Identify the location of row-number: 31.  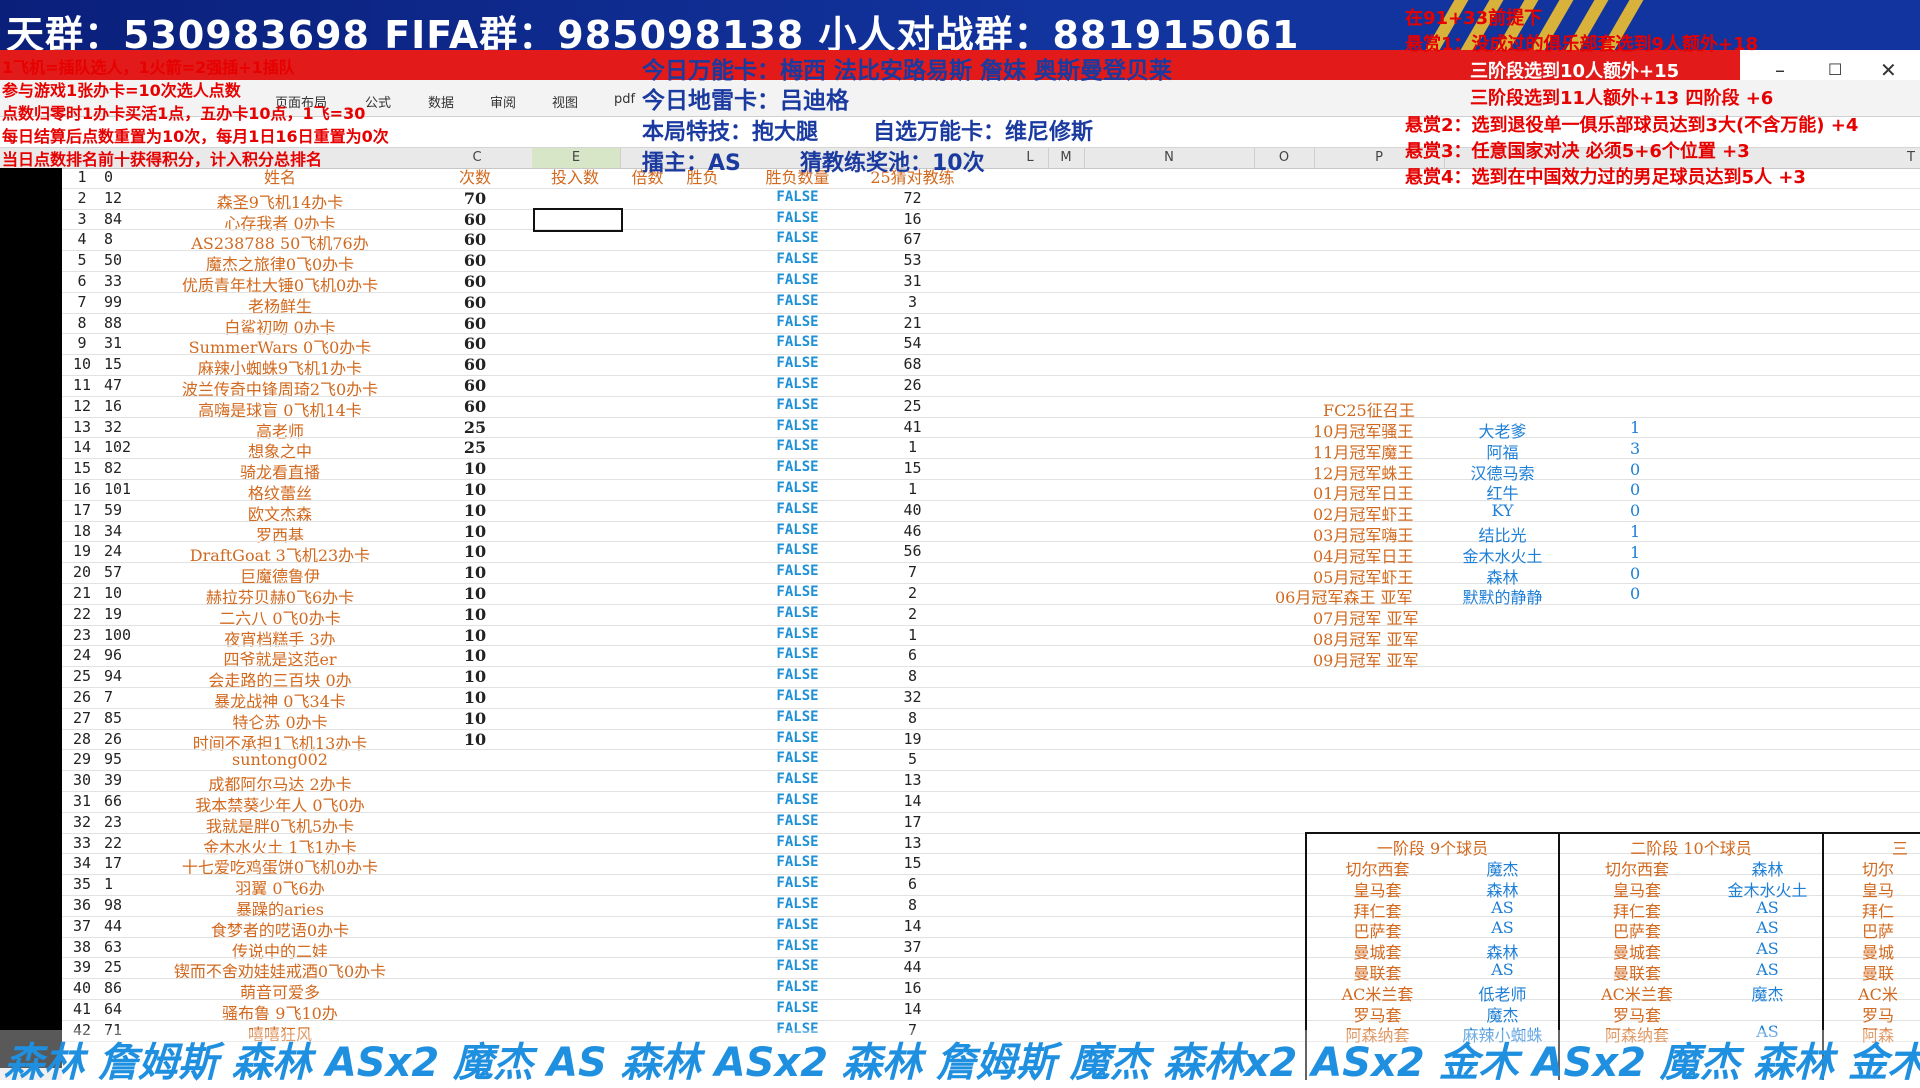
(82, 801).